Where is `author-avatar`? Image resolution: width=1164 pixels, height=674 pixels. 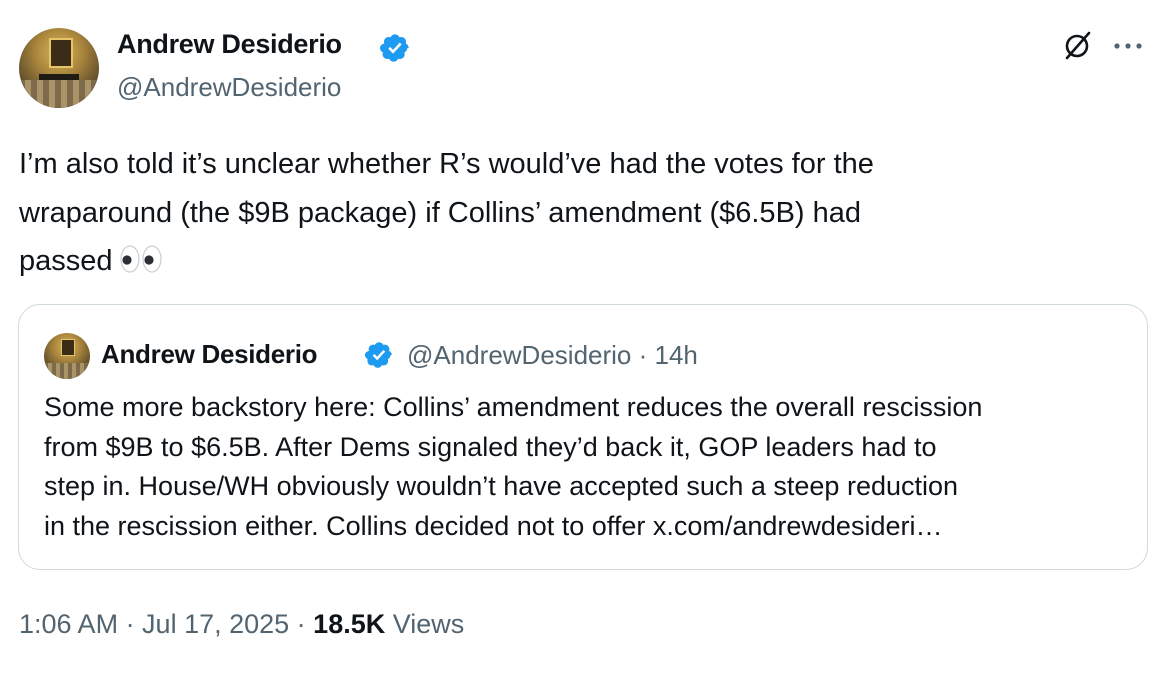
author-avatar is located at coordinates (59, 68).